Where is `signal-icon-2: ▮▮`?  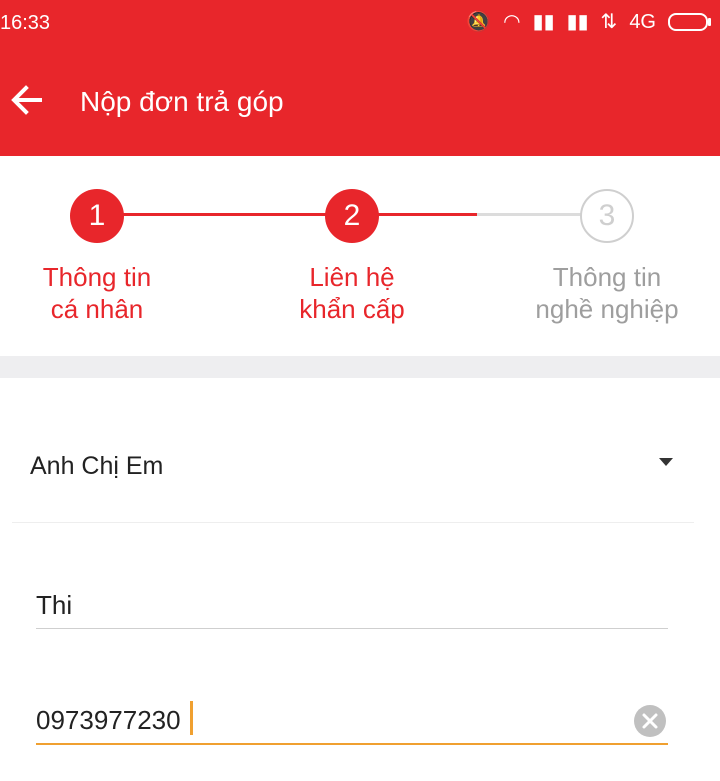
signal-icon-2: ▮▮ is located at coordinates (577, 22).